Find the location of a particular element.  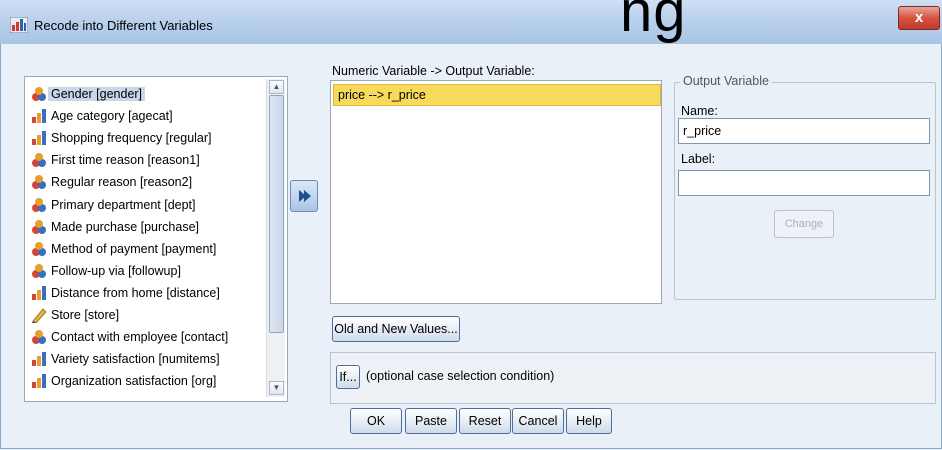

variable-list-item: Method of payment [payment] is located at coordinates (147, 249).